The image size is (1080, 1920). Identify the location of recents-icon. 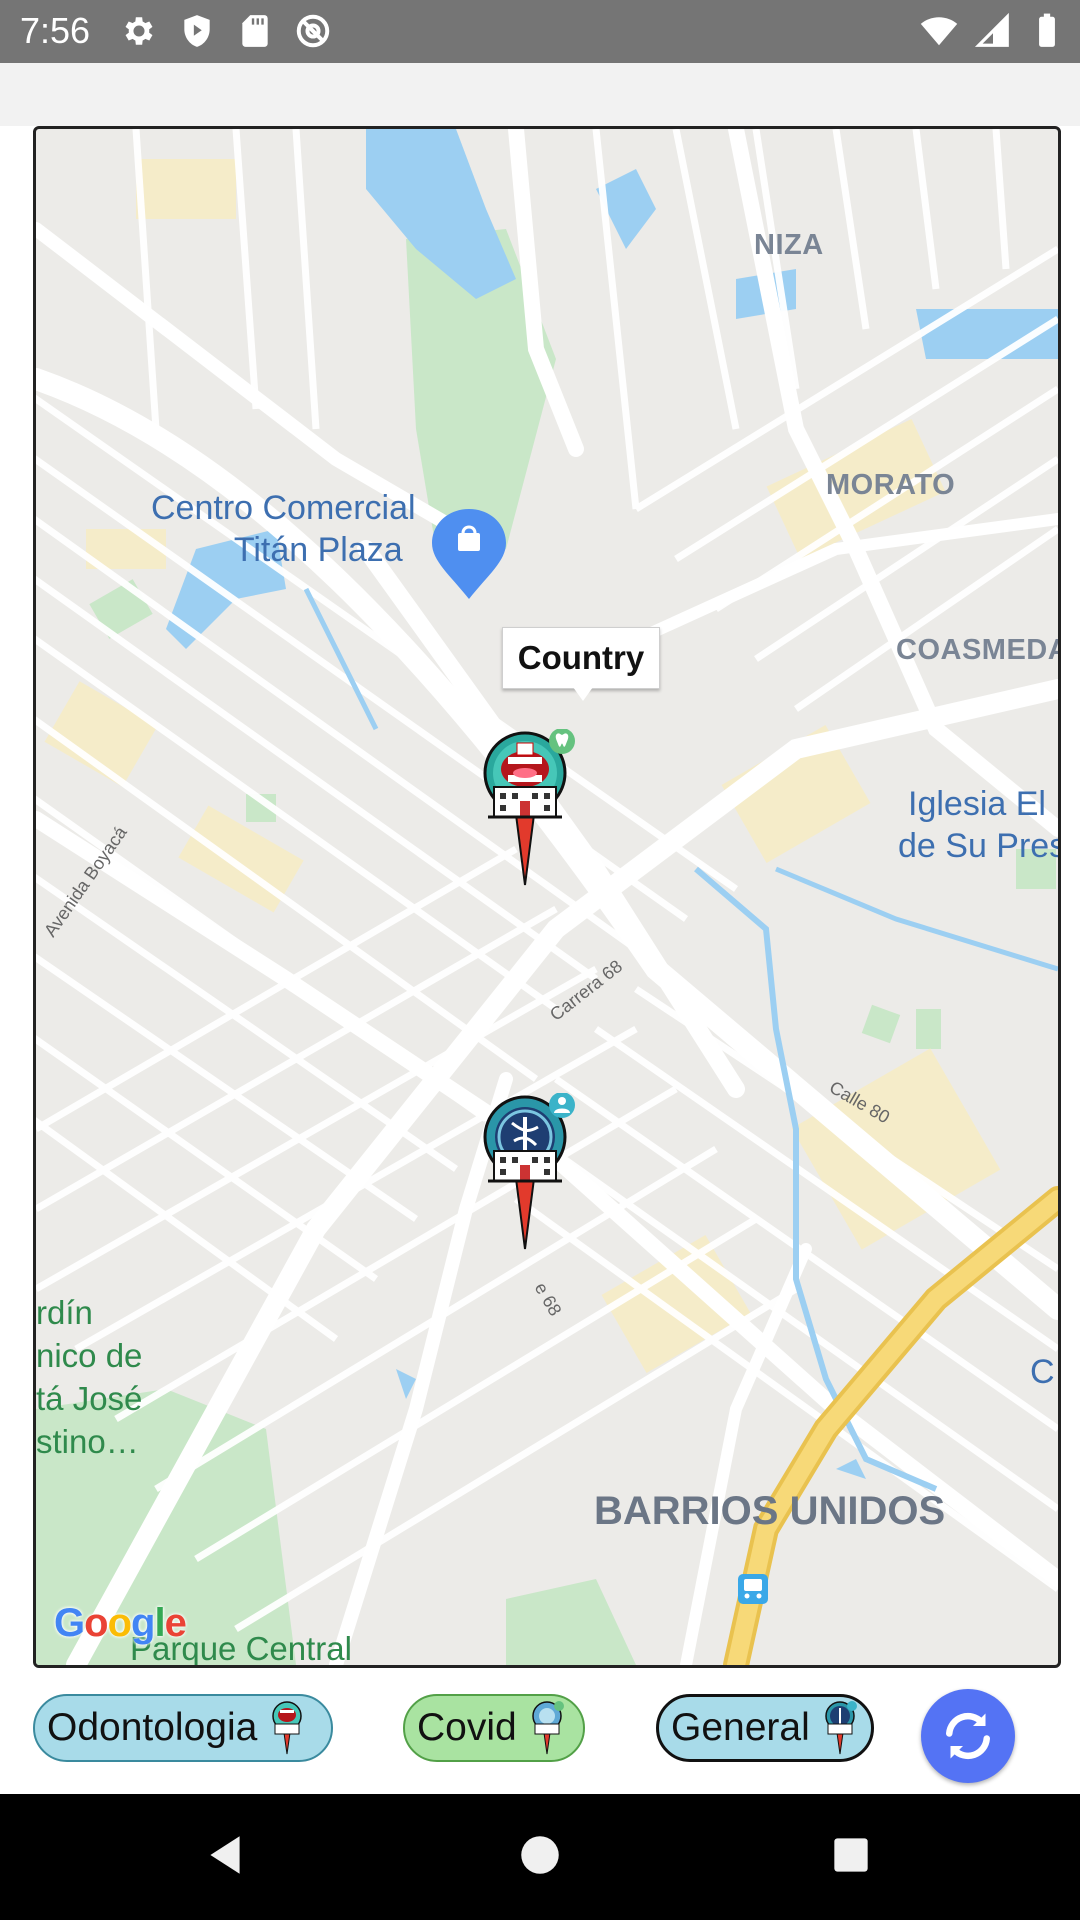
(851, 1855).